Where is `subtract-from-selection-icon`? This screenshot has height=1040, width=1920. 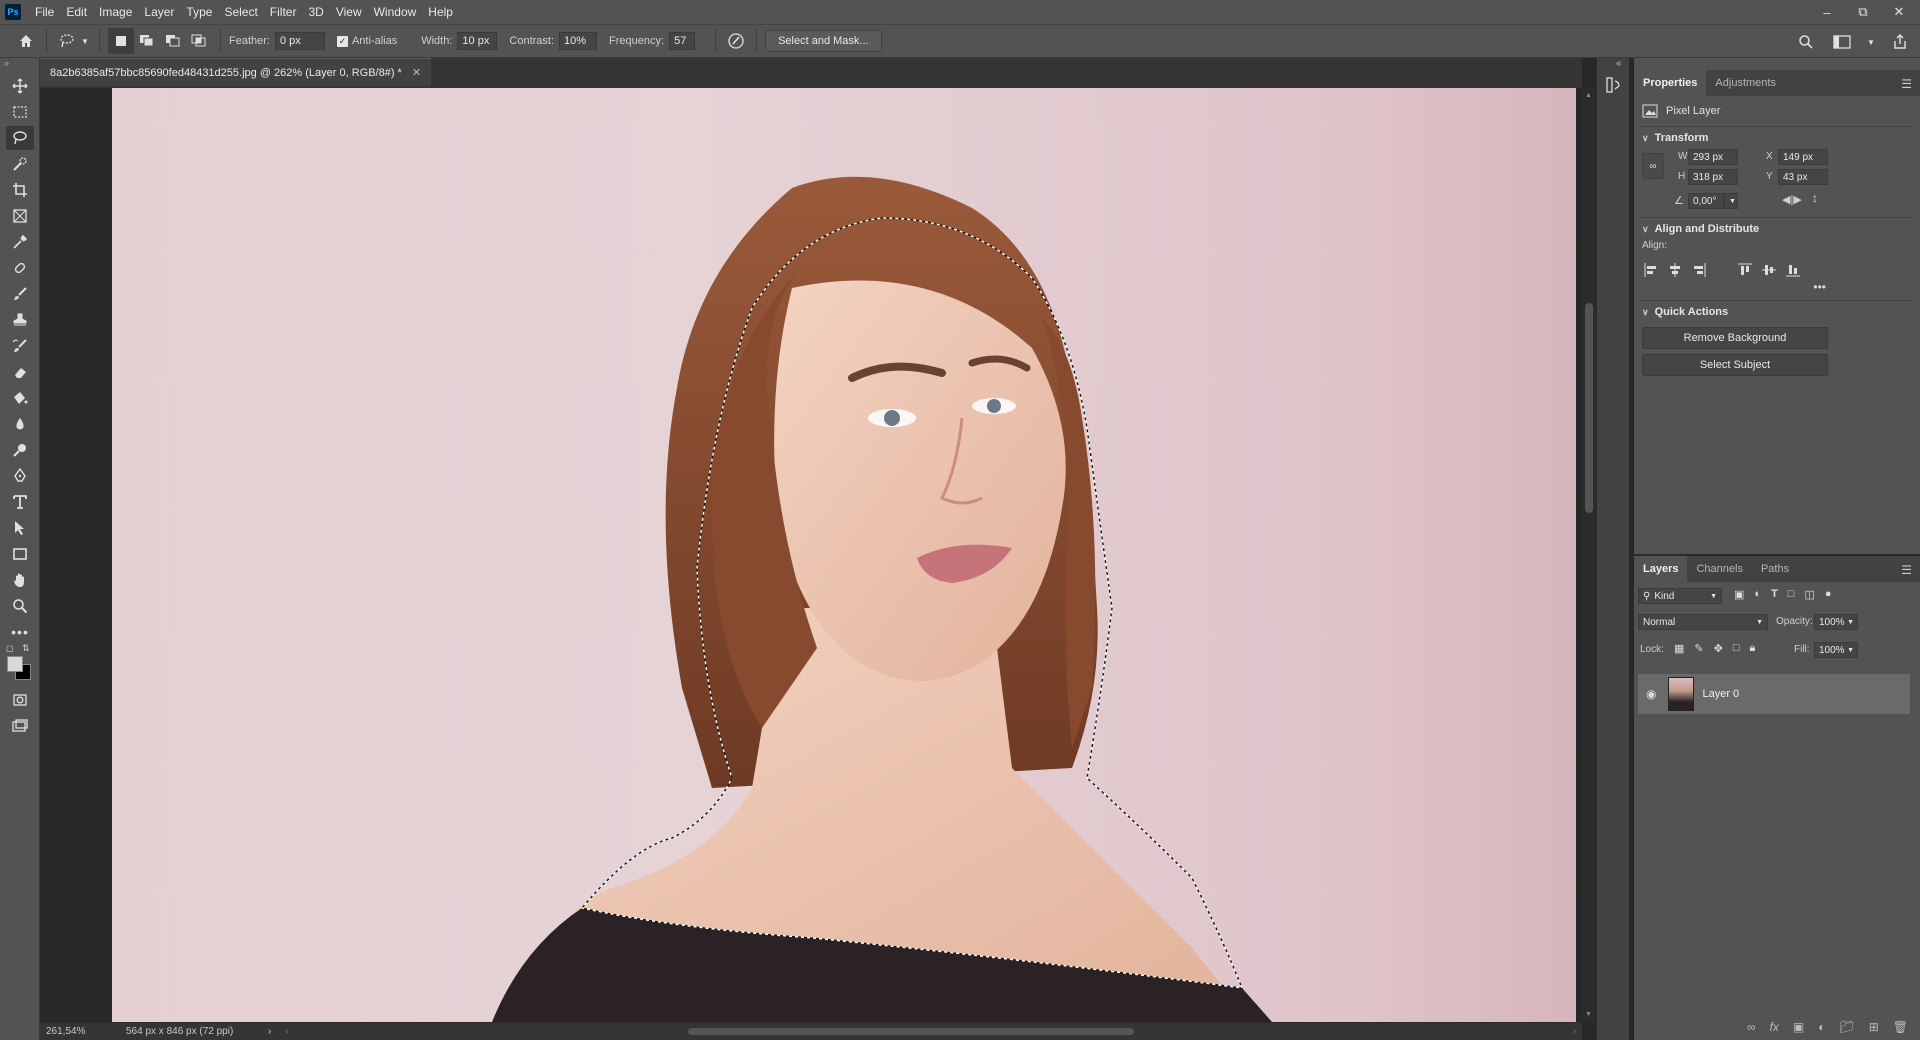
subtract-from-selection-icon is located at coordinates (173, 41).